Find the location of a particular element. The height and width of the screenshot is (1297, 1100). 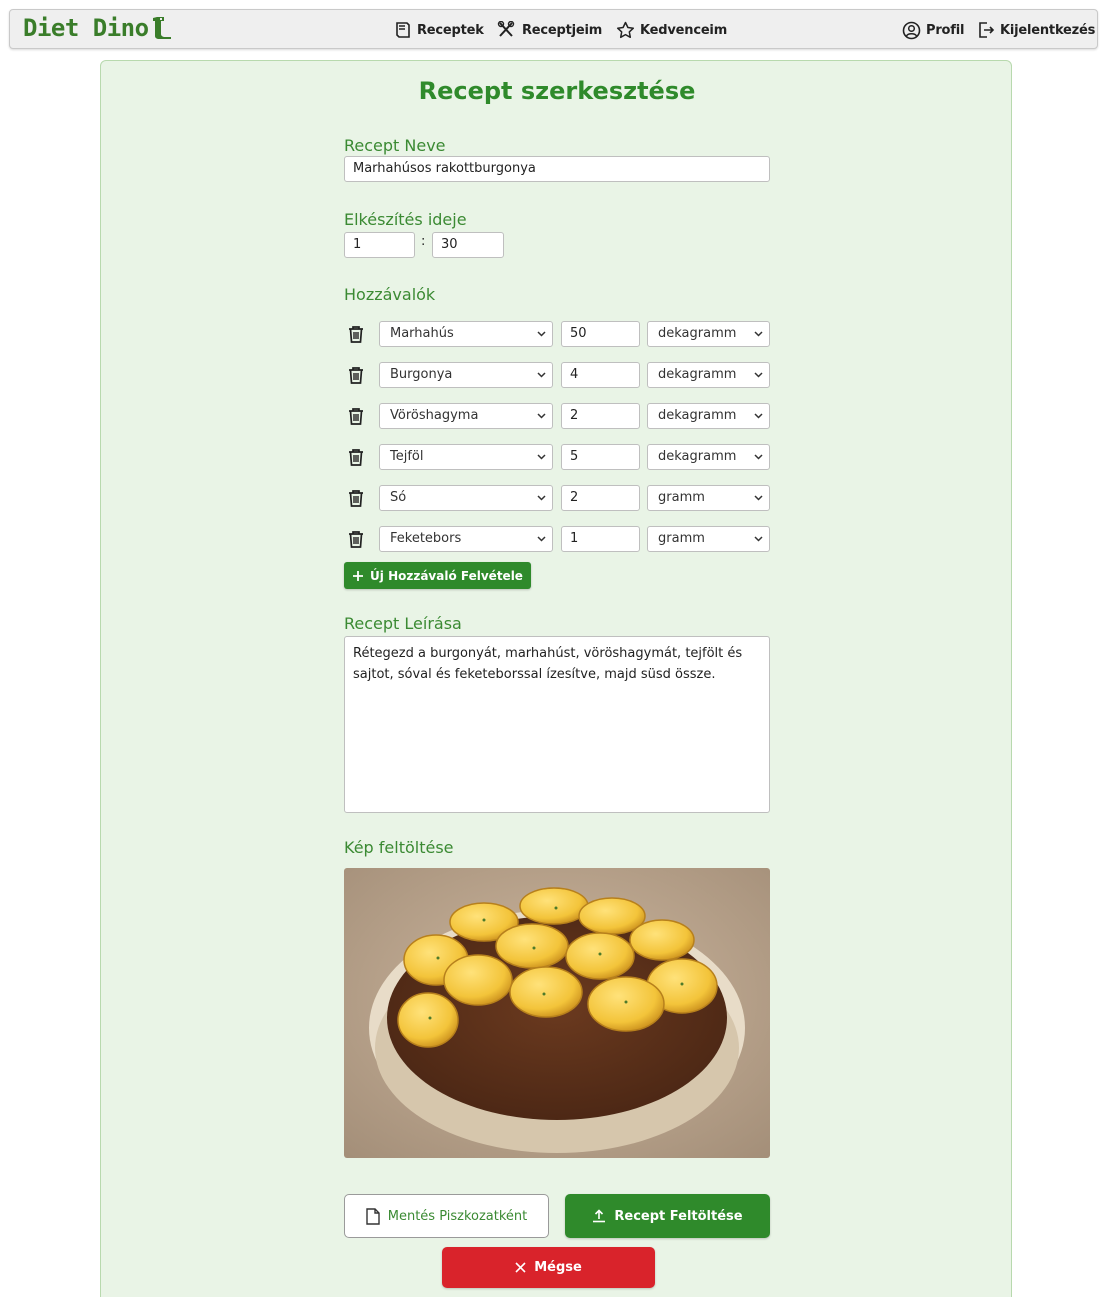

document-icon is located at coordinates (373, 1216).